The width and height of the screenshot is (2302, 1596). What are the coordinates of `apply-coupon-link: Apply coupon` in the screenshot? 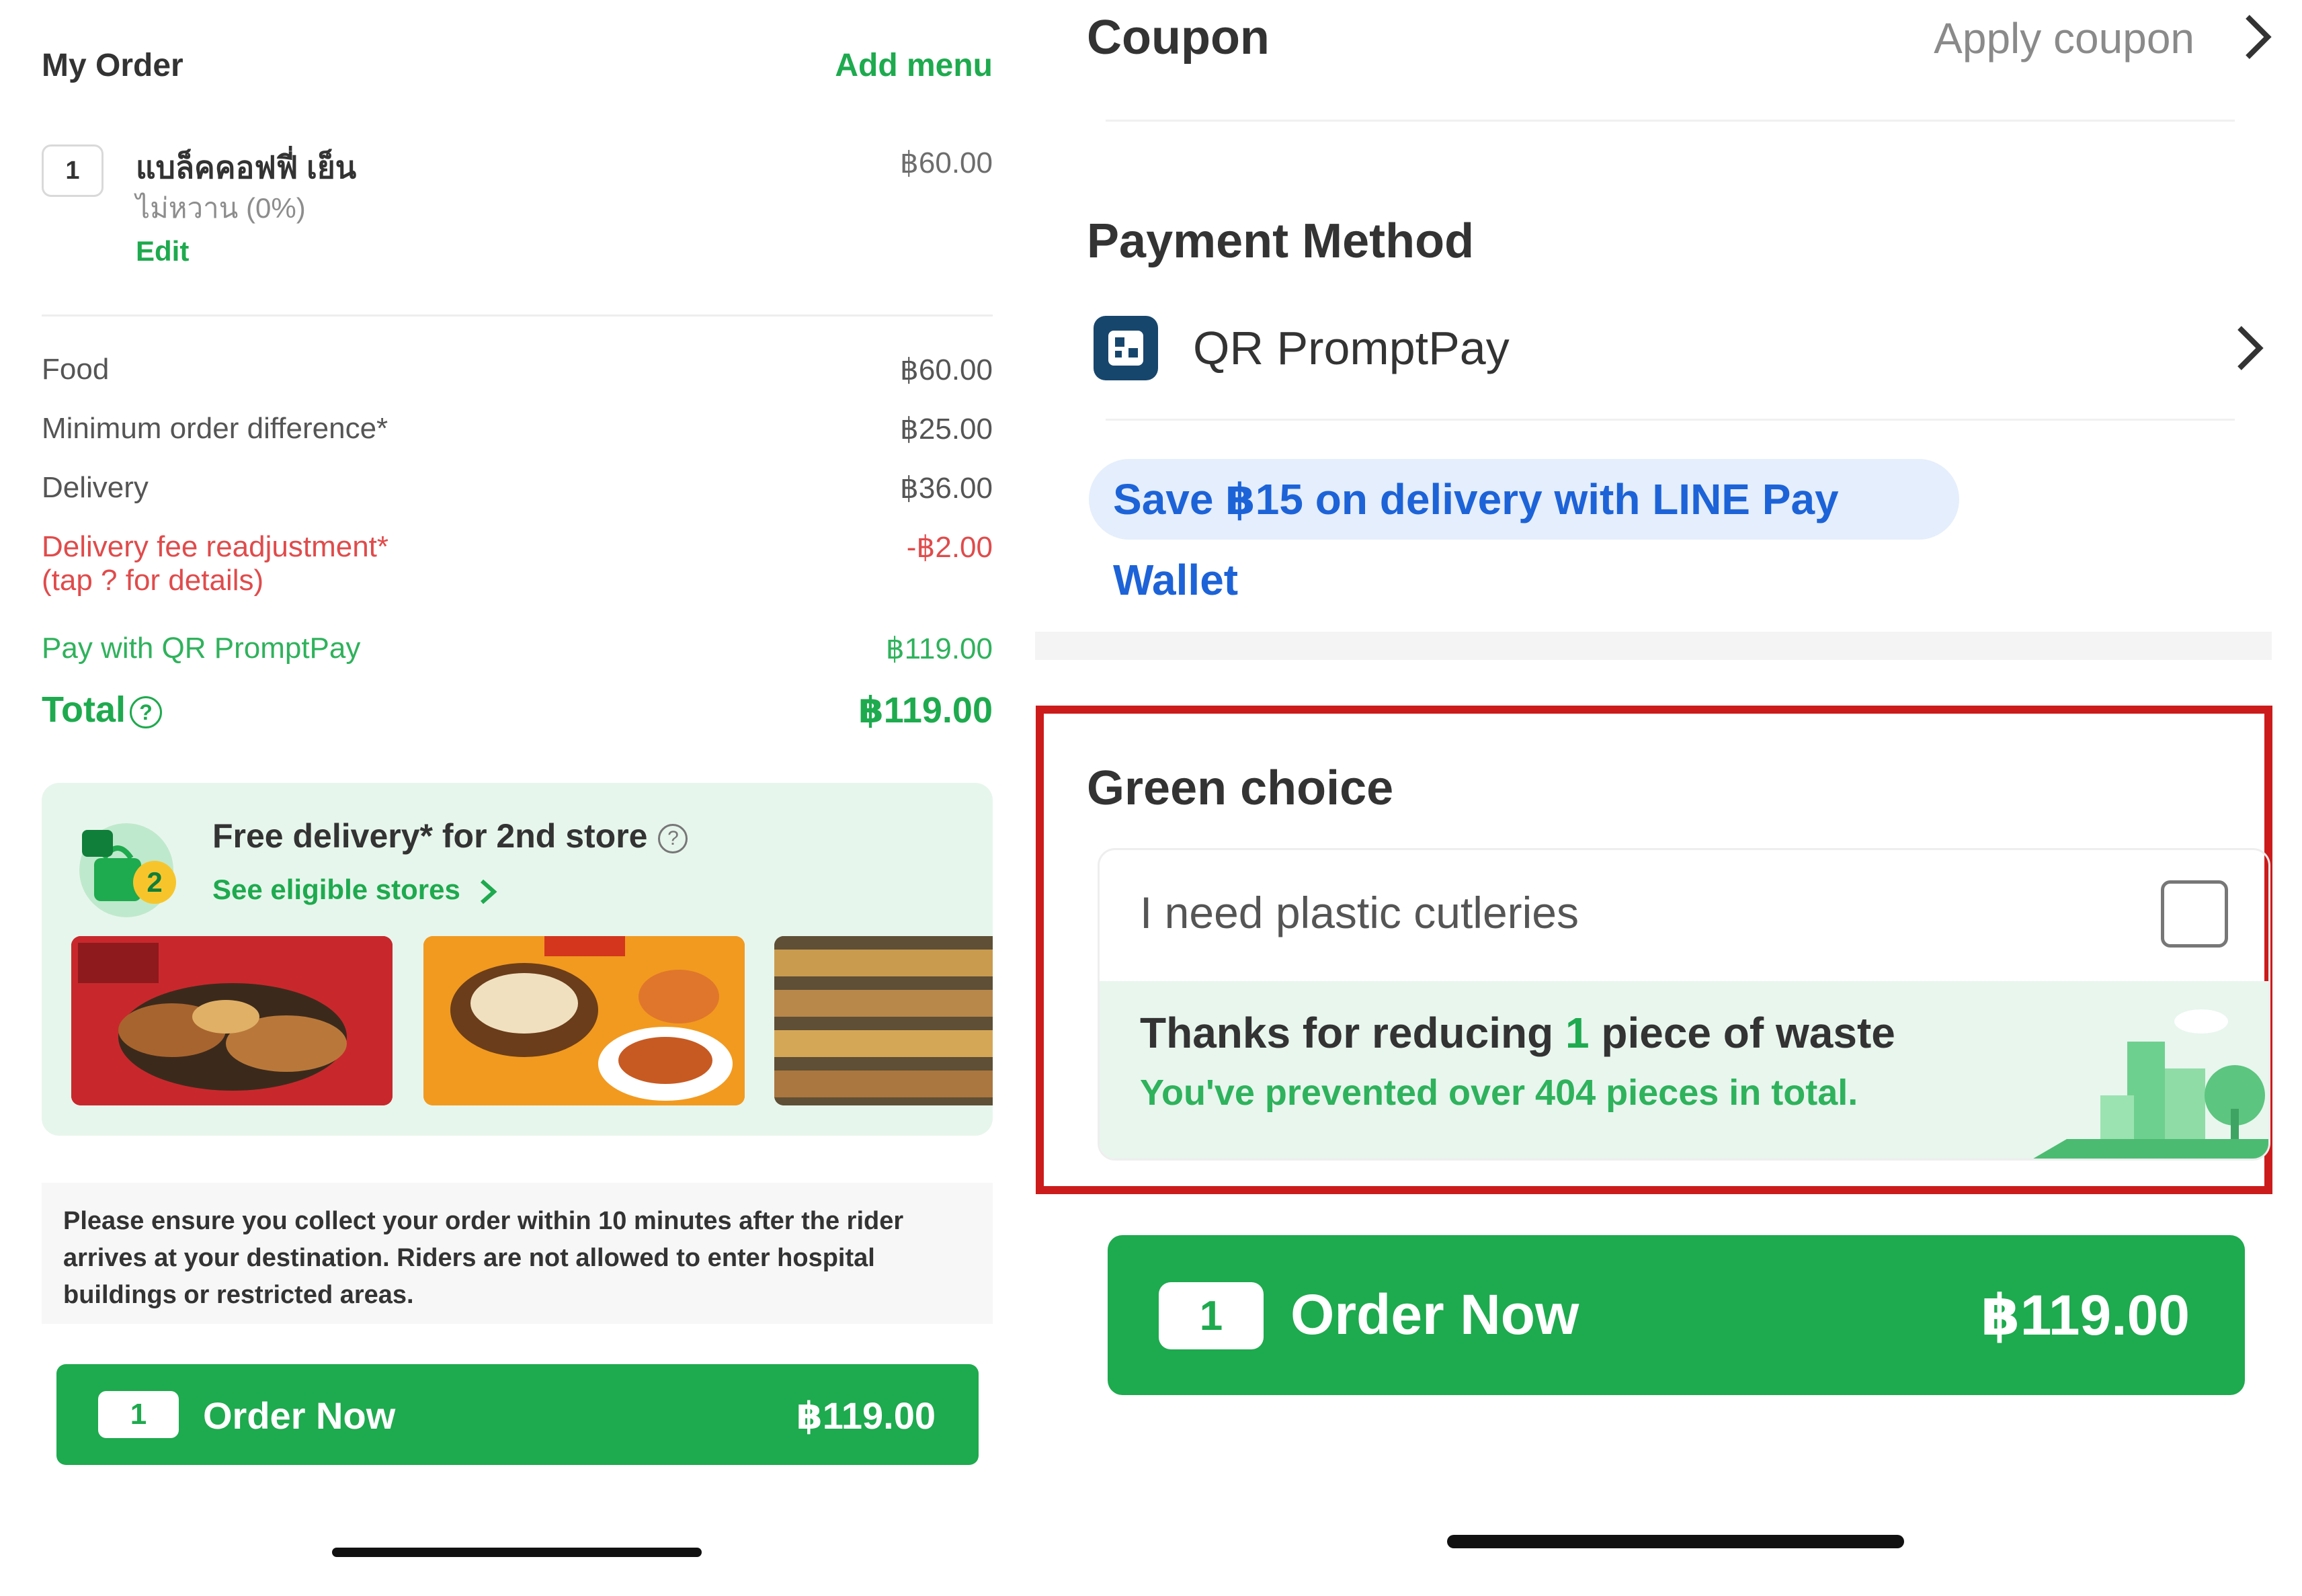 It's located at (2064, 38).